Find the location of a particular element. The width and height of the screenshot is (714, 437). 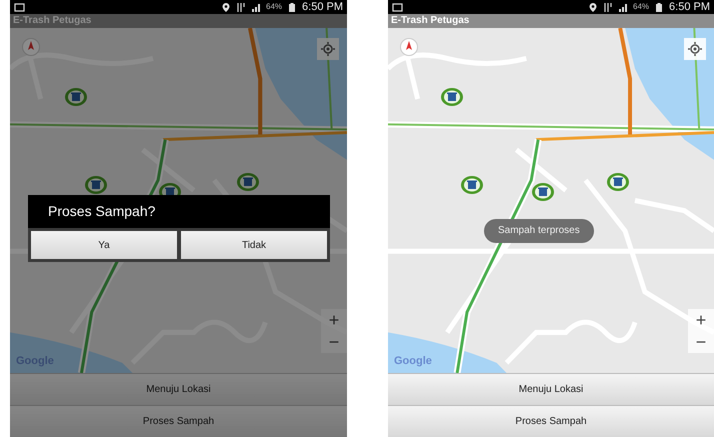

dialog-button: Ya is located at coordinates (104, 245).